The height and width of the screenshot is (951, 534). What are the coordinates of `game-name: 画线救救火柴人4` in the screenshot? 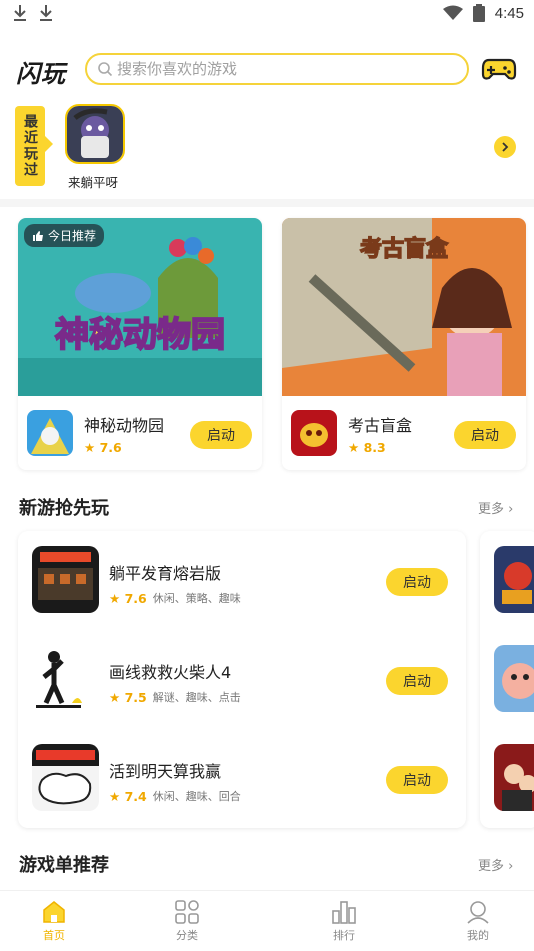 It's located at (170, 672).